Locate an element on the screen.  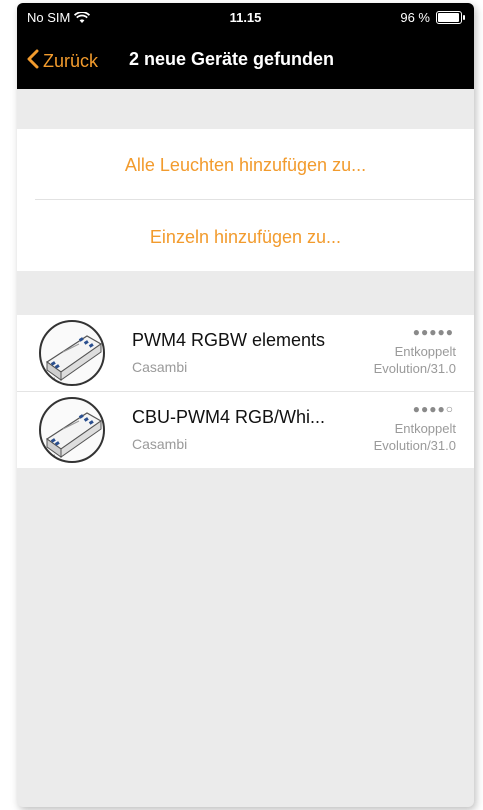
navigation-bar: Zurück 2 neue Geräte gefunden is located at coordinates (245, 61).